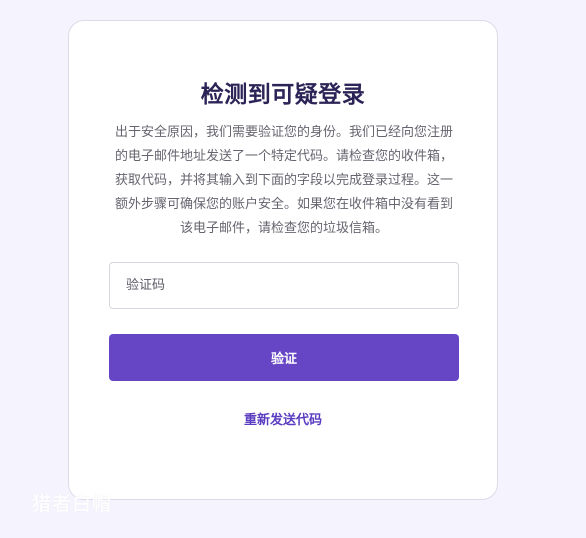 The width and height of the screenshot is (586, 538). What do you see at coordinates (283, 95) in the screenshot?
I see `page-title: 检测到可疑登录` at bounding box center [283, 95].